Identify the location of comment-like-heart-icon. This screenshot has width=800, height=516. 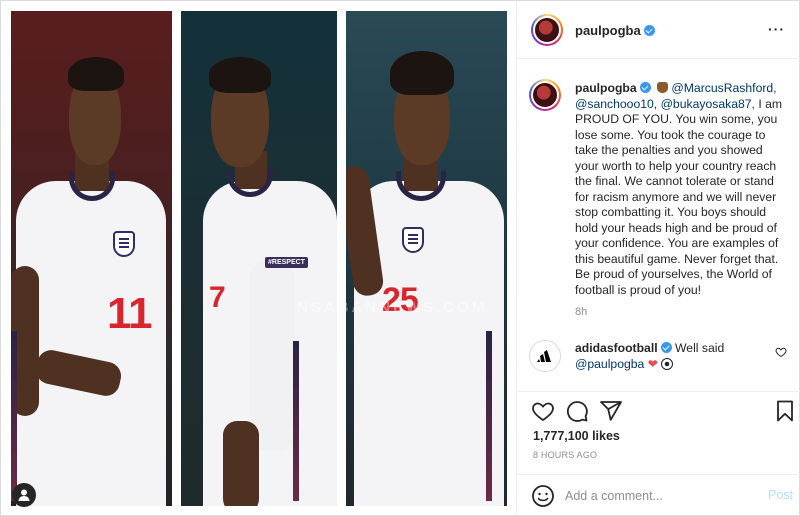
(781, 352).